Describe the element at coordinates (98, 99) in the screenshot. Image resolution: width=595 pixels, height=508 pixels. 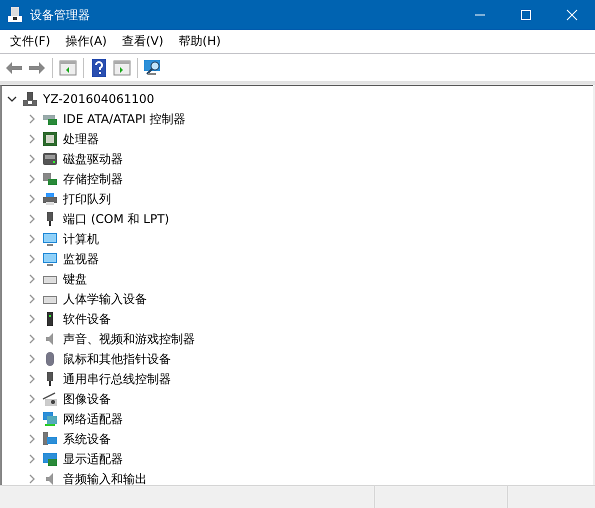
I see `tree-item: YZ-201604061100` at that location.